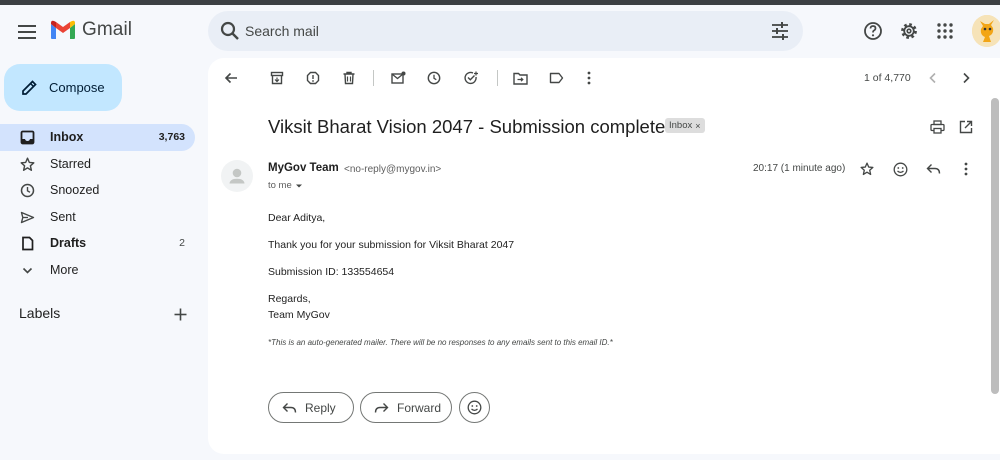  Describe the element at coordinates (303, 168) in the screenshot. I see `sender-name: MyGov Team` at that location.